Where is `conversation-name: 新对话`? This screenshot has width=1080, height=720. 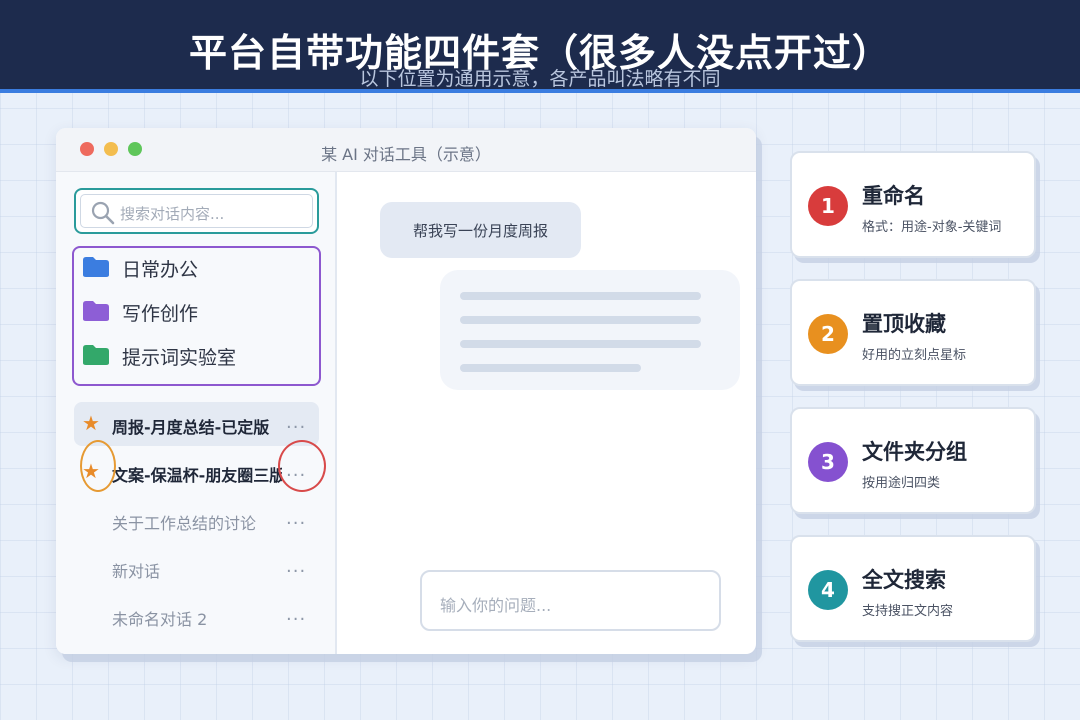
conversation-name: 新对话 is located at coordinates (136, 571).